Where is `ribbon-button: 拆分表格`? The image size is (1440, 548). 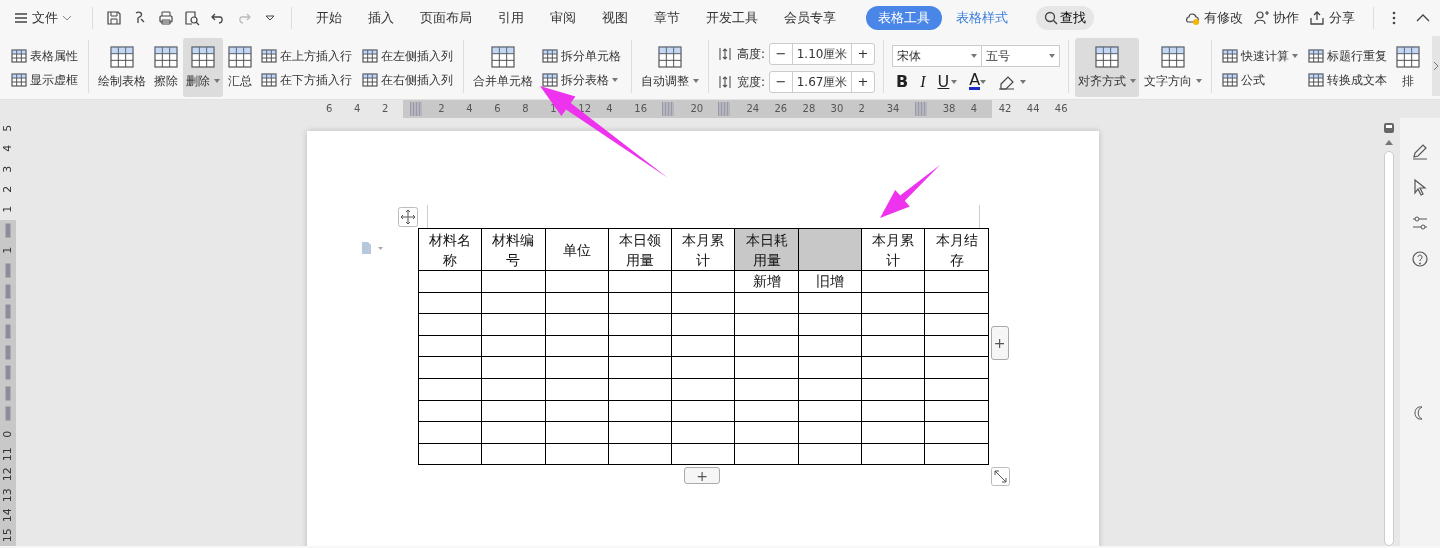
ribbon-button: 拆分表格 is located at coordinates (581, 79).